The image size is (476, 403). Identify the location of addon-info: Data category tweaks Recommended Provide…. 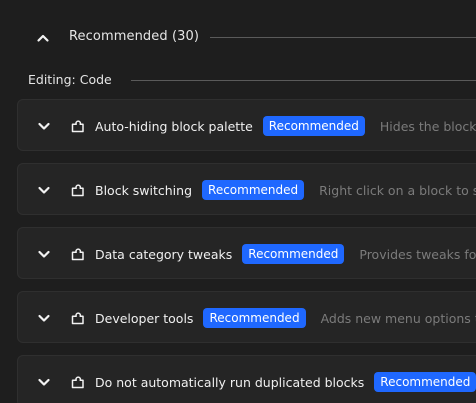
(285, 254).